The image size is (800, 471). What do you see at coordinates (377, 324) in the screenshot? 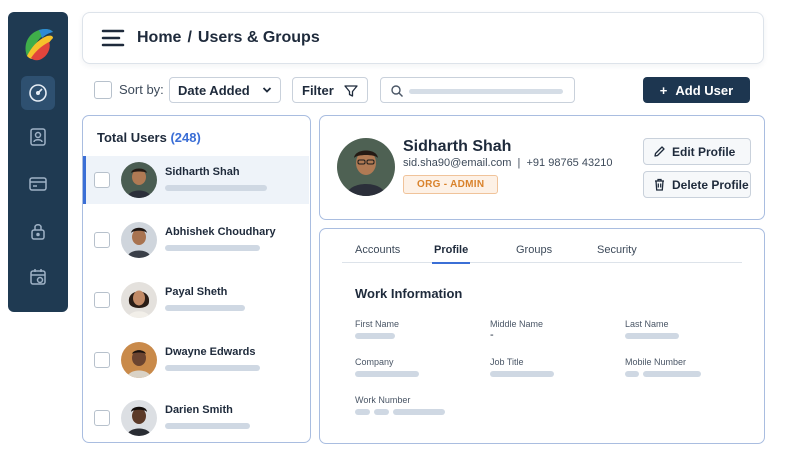
I see `field-label-first-name: First Name` at bounding box center [377, 324].